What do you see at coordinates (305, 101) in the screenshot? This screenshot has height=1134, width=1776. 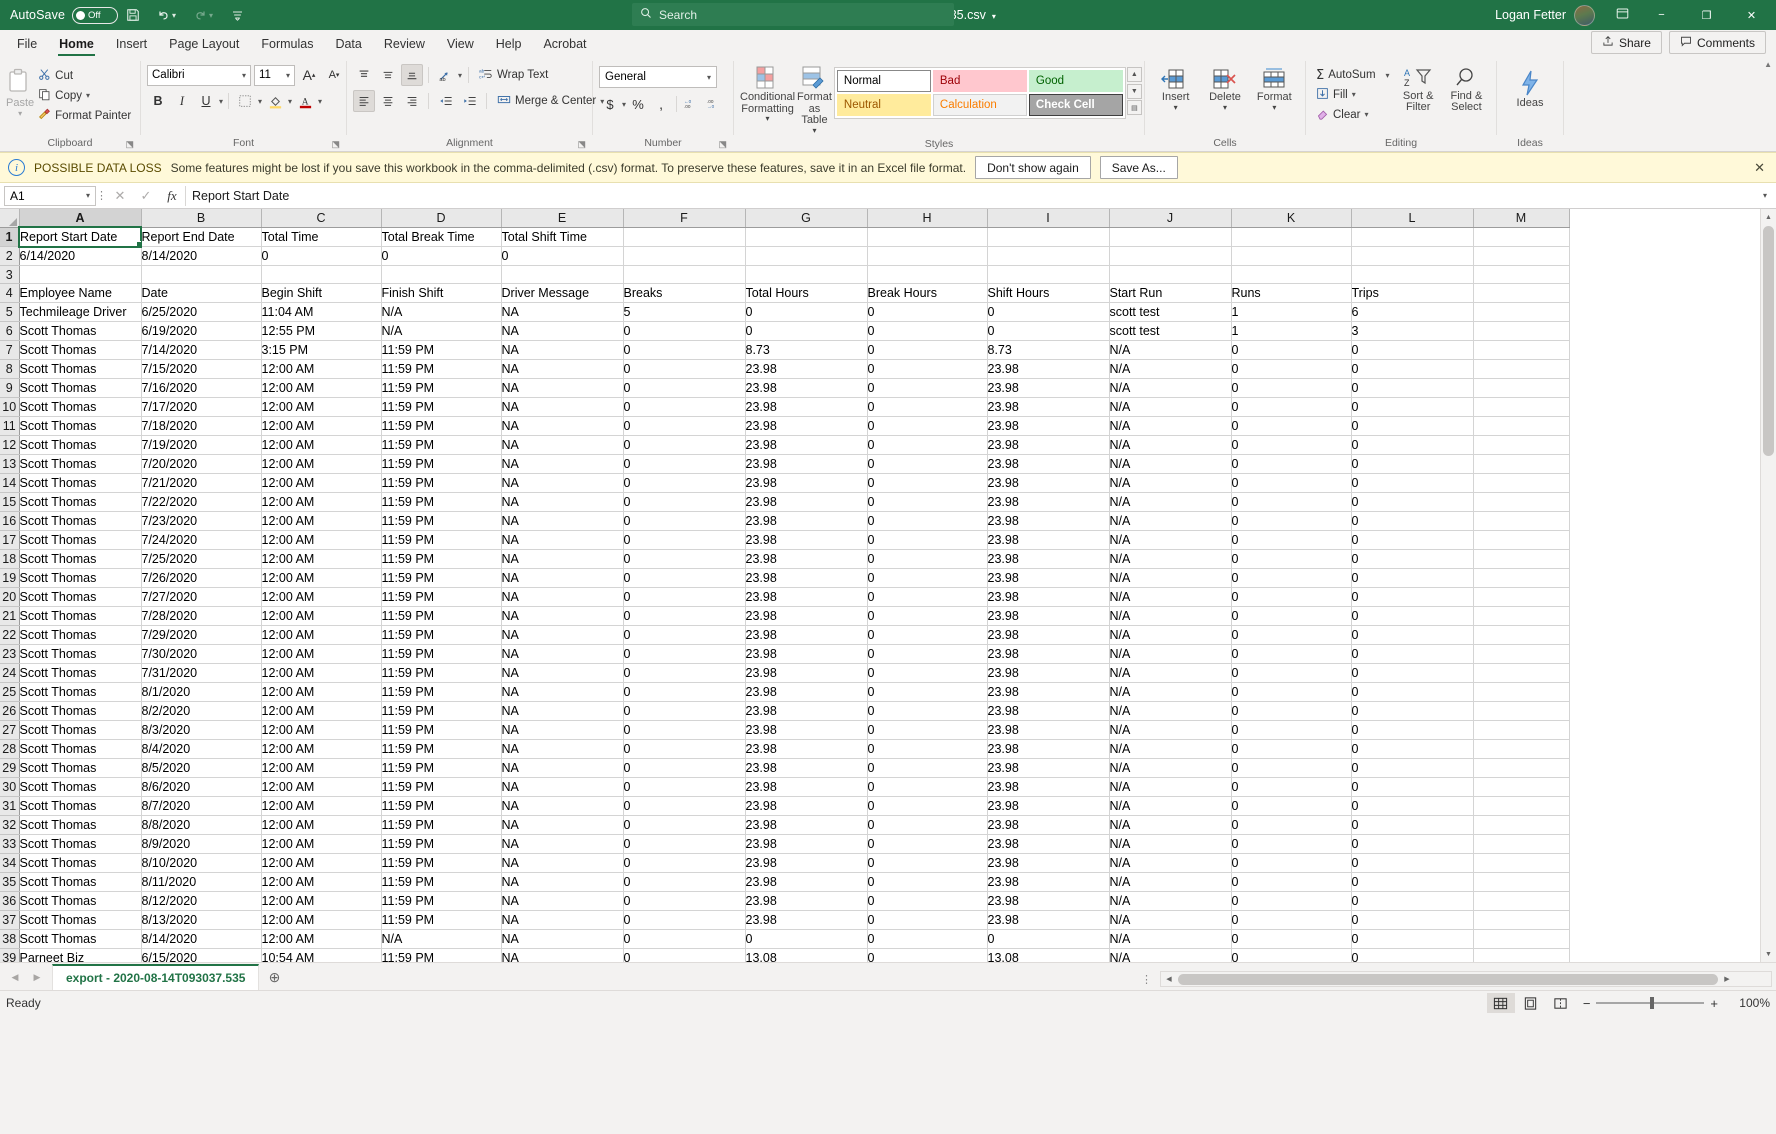 I see `font-color-icon: A` at bounding box center [305, 101].